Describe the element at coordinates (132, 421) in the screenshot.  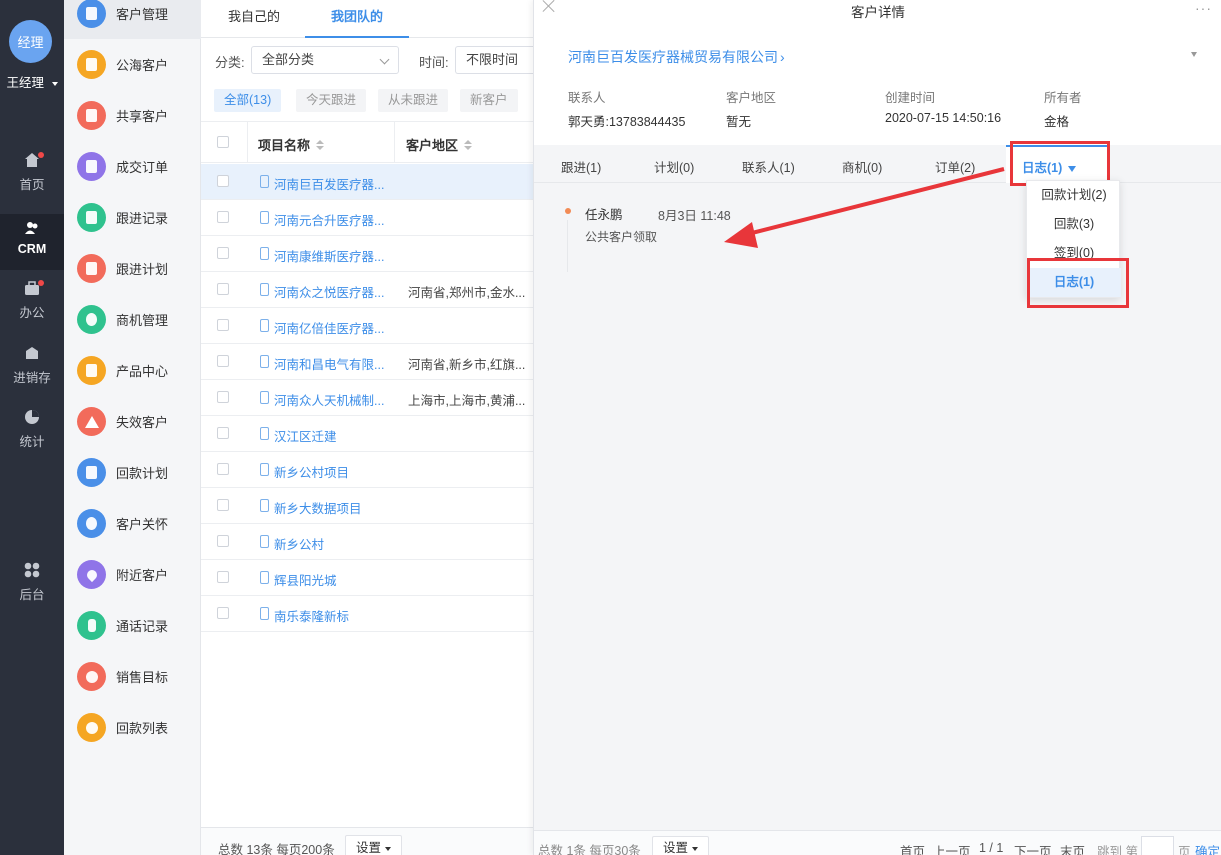
I see `menu-item-invalid-customers: 失效客户` at that location.